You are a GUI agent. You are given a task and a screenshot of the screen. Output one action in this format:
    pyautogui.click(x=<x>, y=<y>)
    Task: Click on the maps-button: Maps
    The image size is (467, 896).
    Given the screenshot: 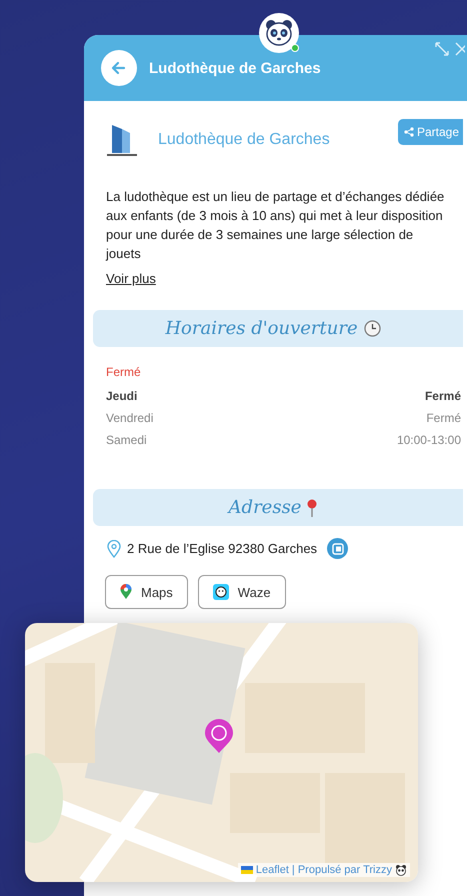 What is the action you would take?
    pyautogui.click(x=146, y=592)
    